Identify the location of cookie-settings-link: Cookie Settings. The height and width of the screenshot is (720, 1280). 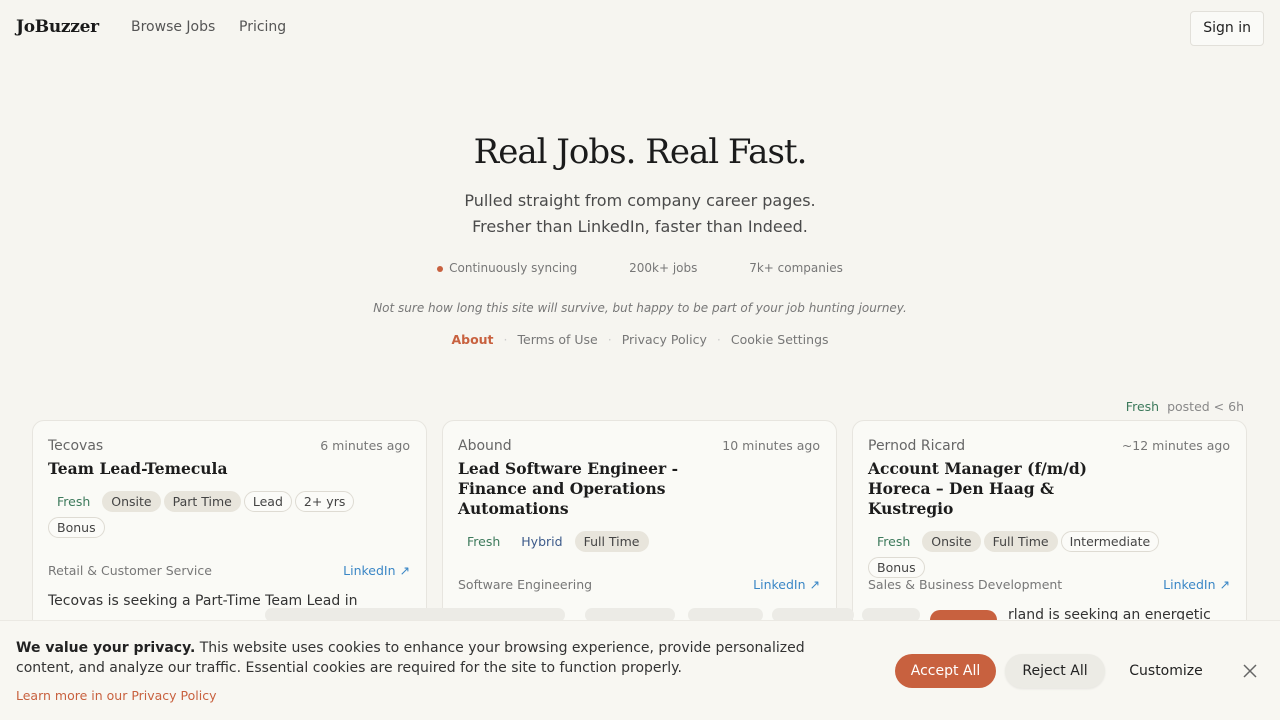
(780, 339).